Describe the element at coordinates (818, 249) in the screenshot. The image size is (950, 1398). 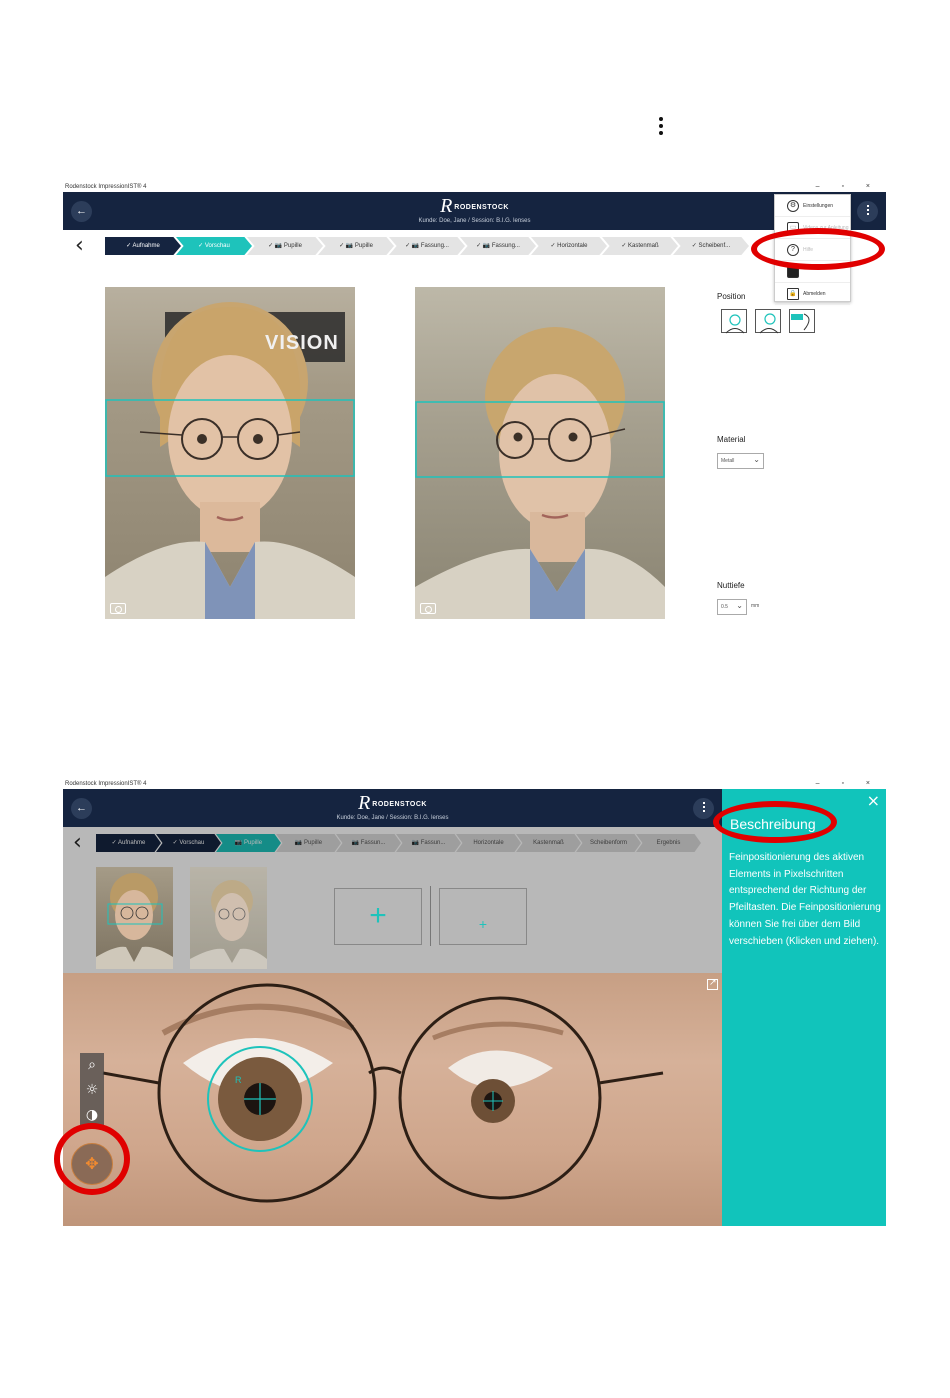
I see `highlight-oval-hilfe` at that location.